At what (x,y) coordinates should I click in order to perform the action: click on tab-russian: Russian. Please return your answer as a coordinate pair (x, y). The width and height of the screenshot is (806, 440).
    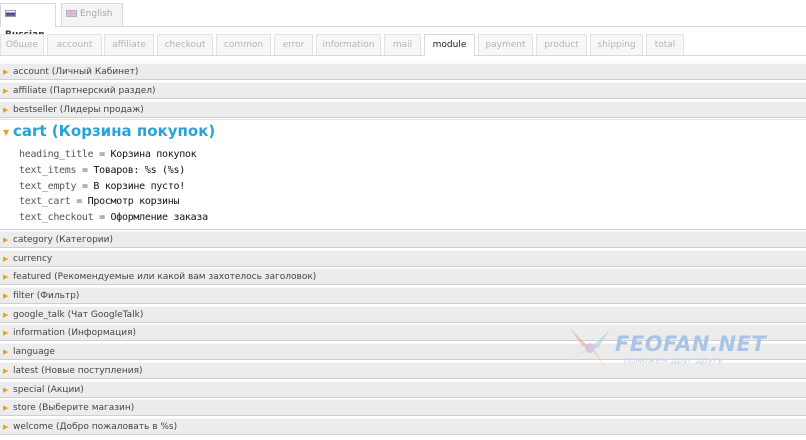
    Looking at the image, I should click on (28, 21).